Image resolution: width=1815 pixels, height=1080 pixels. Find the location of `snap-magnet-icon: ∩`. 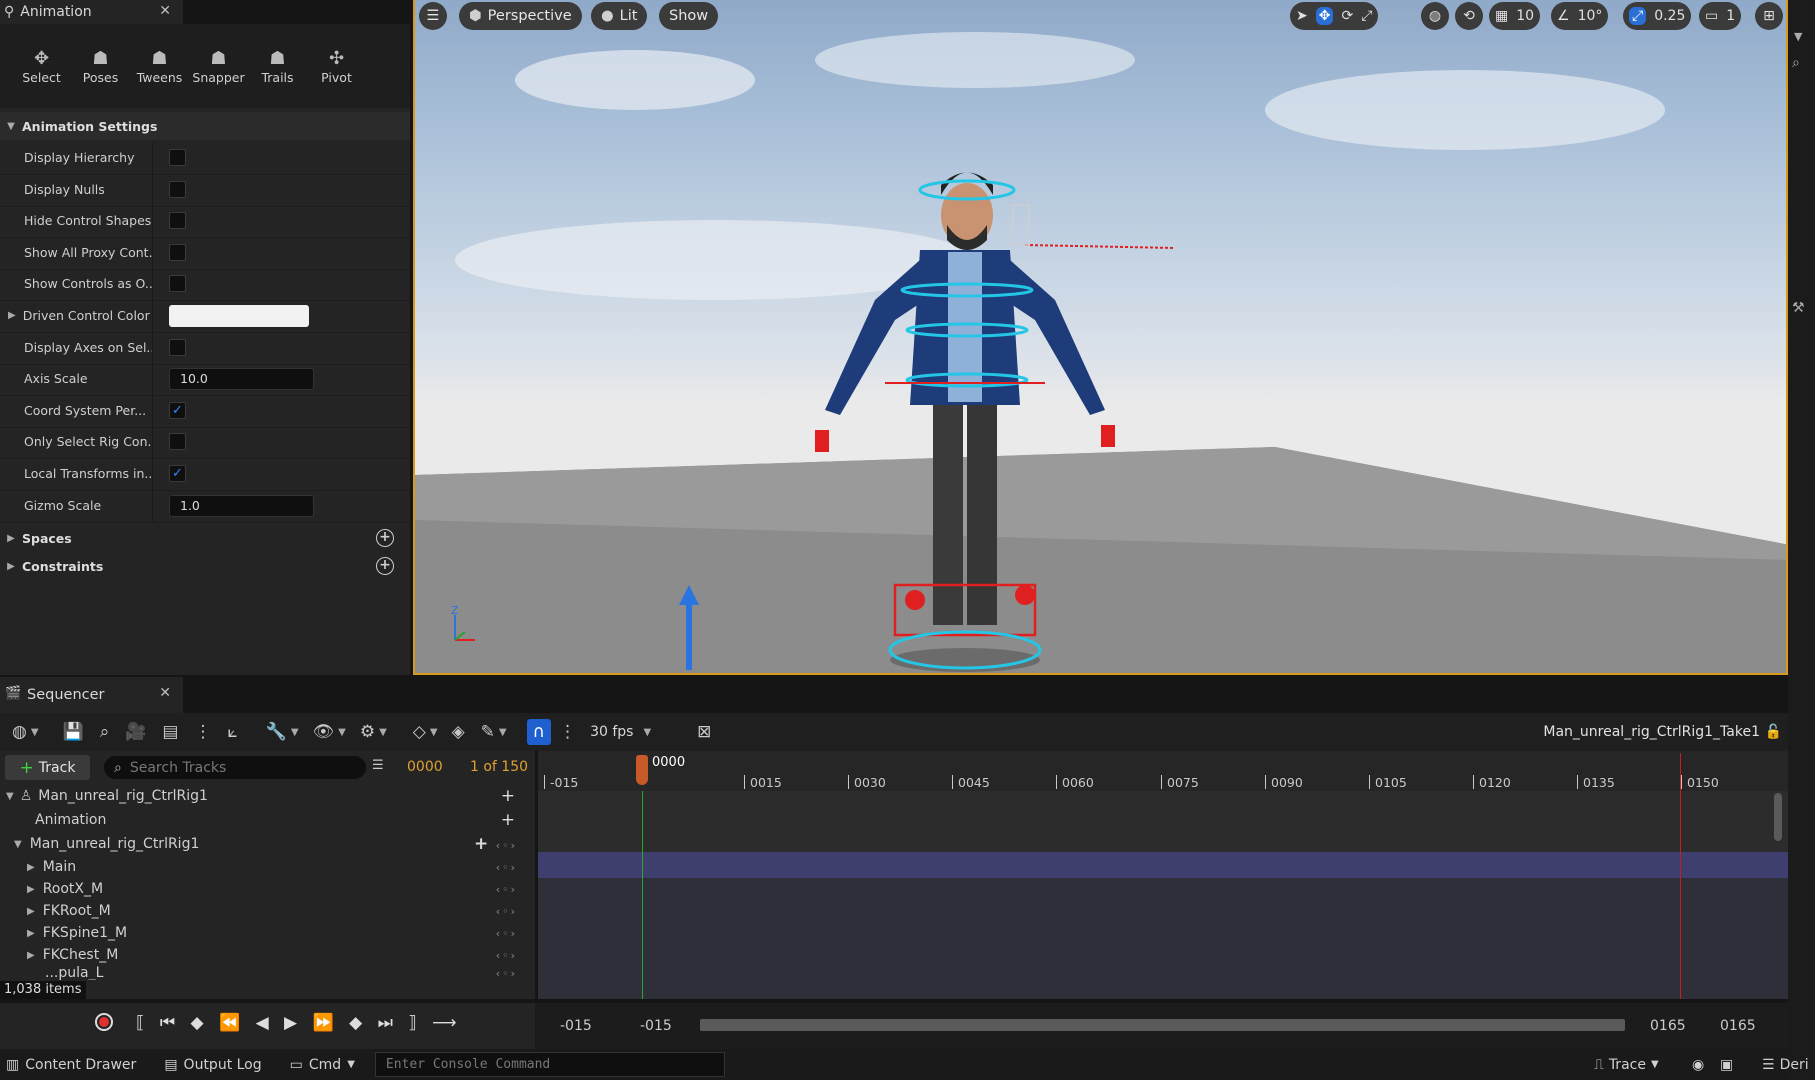

snap-magnet-icon: ∩ is located at coordinates (539, 732).